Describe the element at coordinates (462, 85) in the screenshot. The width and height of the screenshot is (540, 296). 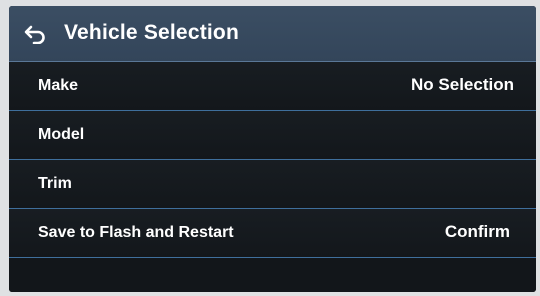
I see `make-value: No Selection` at that location.